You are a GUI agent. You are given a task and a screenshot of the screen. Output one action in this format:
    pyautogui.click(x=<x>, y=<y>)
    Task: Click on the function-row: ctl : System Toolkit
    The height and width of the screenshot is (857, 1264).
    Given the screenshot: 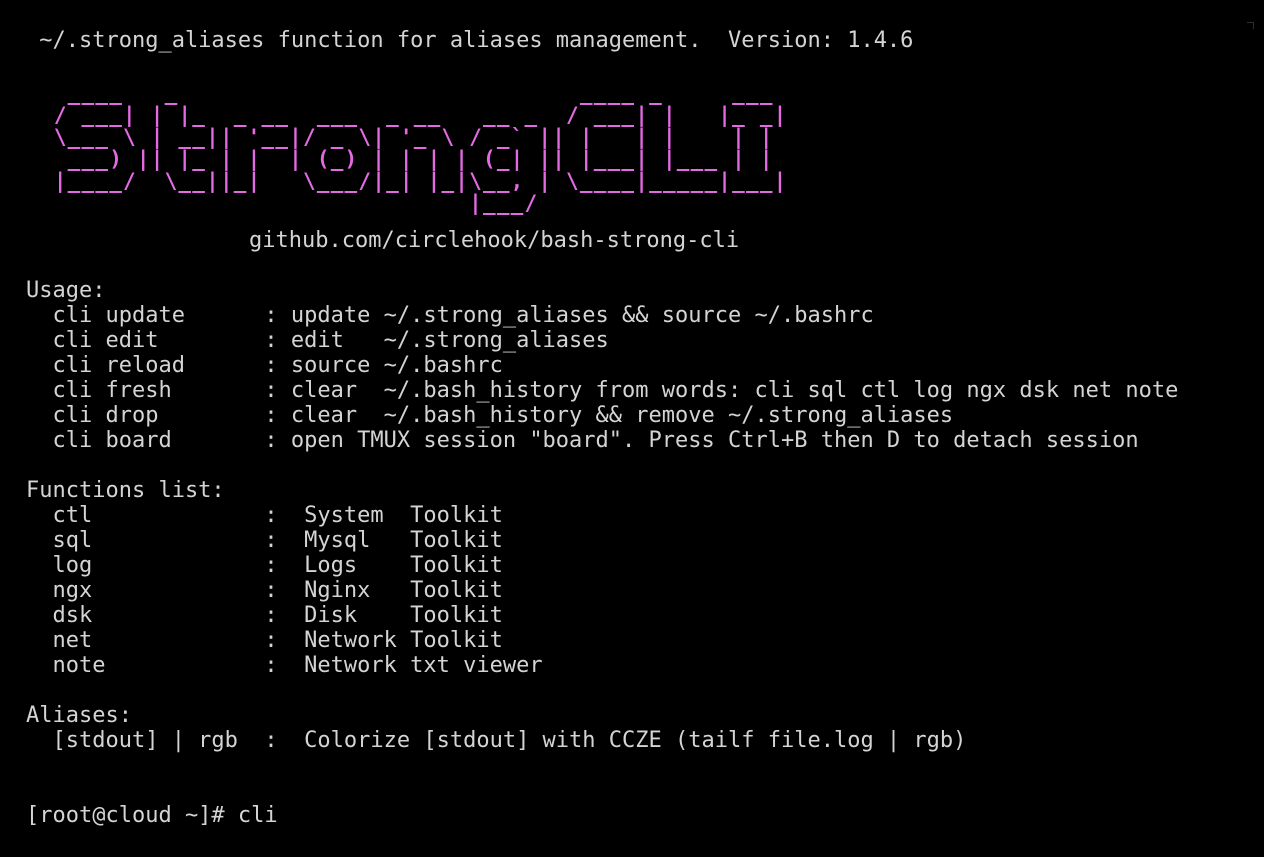 What is the action you would take?
    pyautogui.click(x=264, y=515)
    